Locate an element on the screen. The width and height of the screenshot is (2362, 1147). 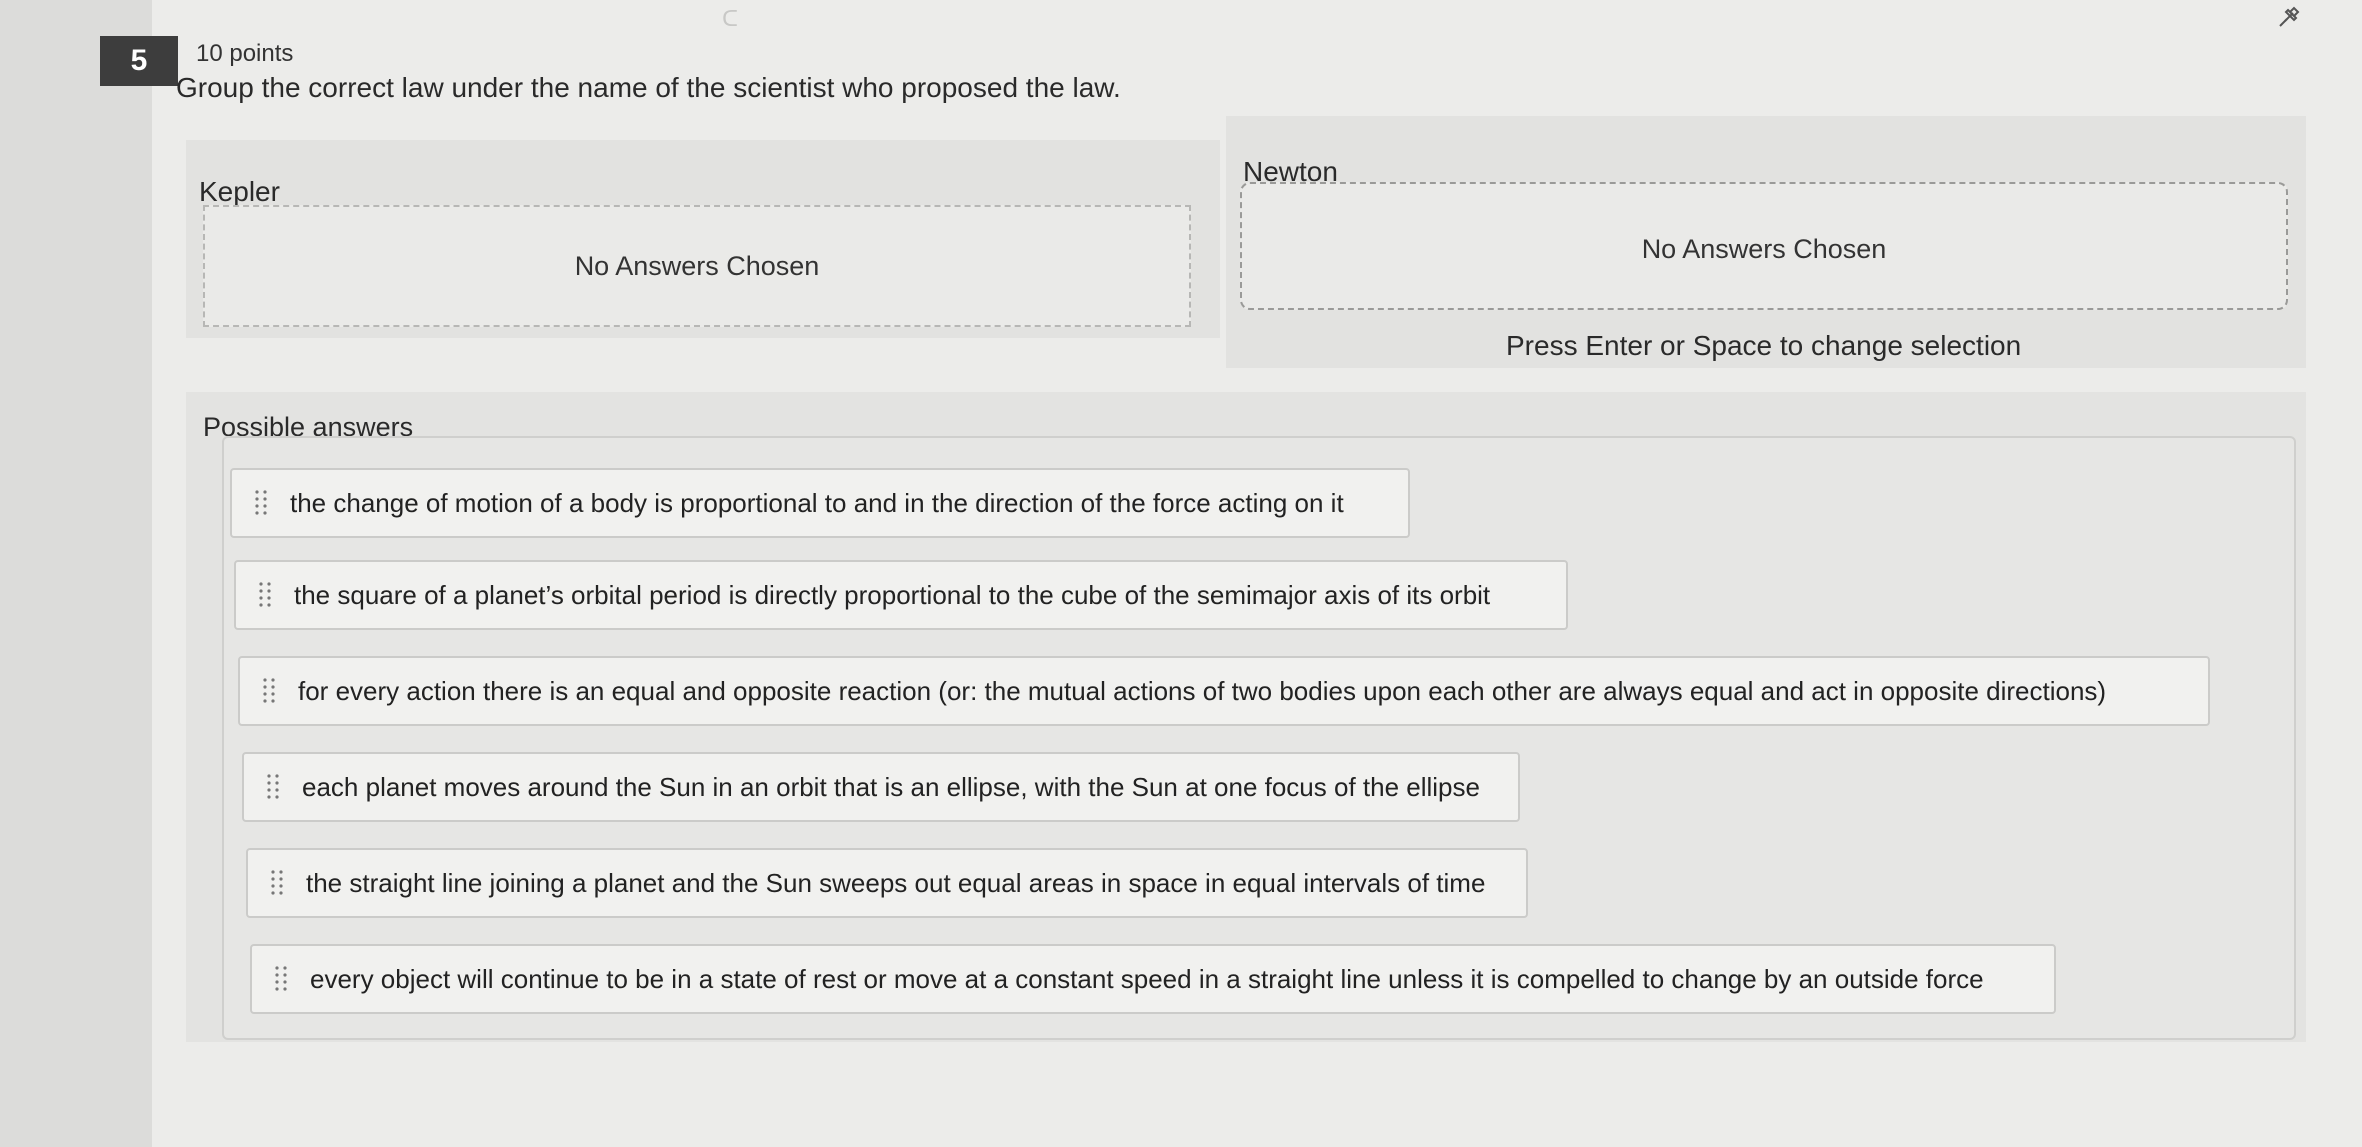
pin-icon is located at coordinates (2289, 17).